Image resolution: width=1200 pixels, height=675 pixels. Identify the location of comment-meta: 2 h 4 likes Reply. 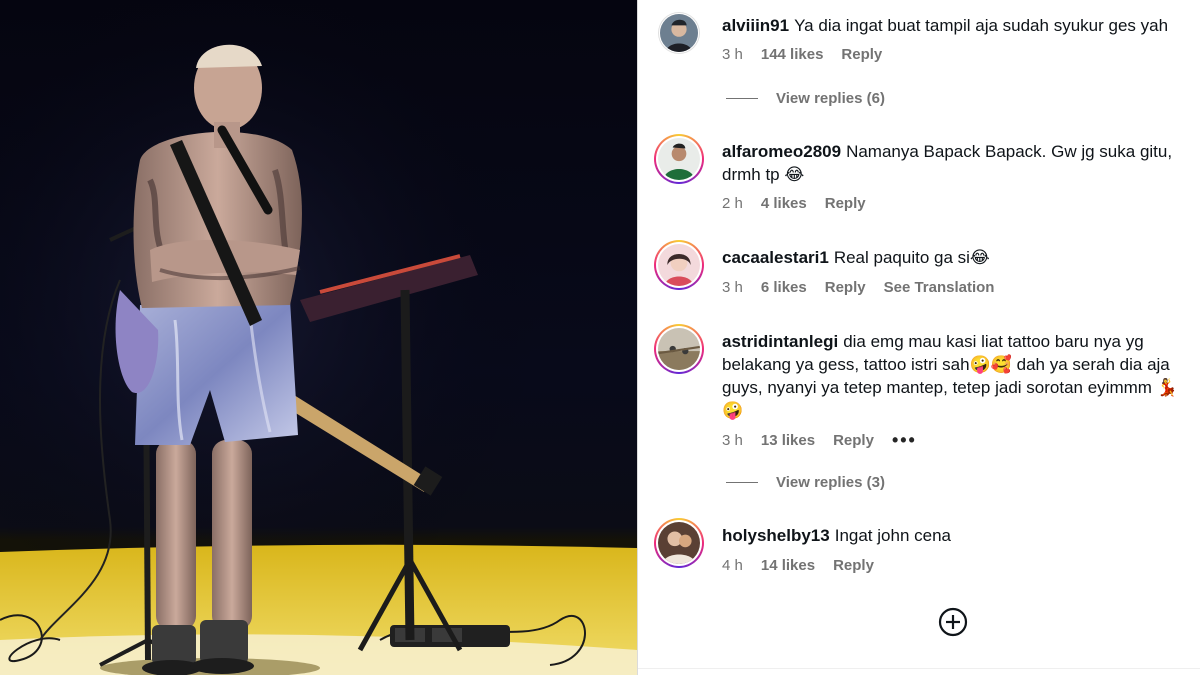
(794, 203).